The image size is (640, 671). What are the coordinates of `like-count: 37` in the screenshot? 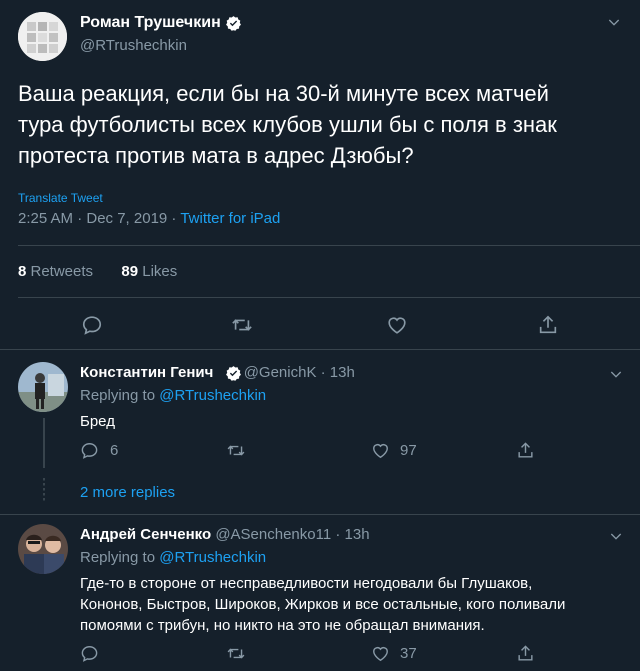 It's located at (408, 653).